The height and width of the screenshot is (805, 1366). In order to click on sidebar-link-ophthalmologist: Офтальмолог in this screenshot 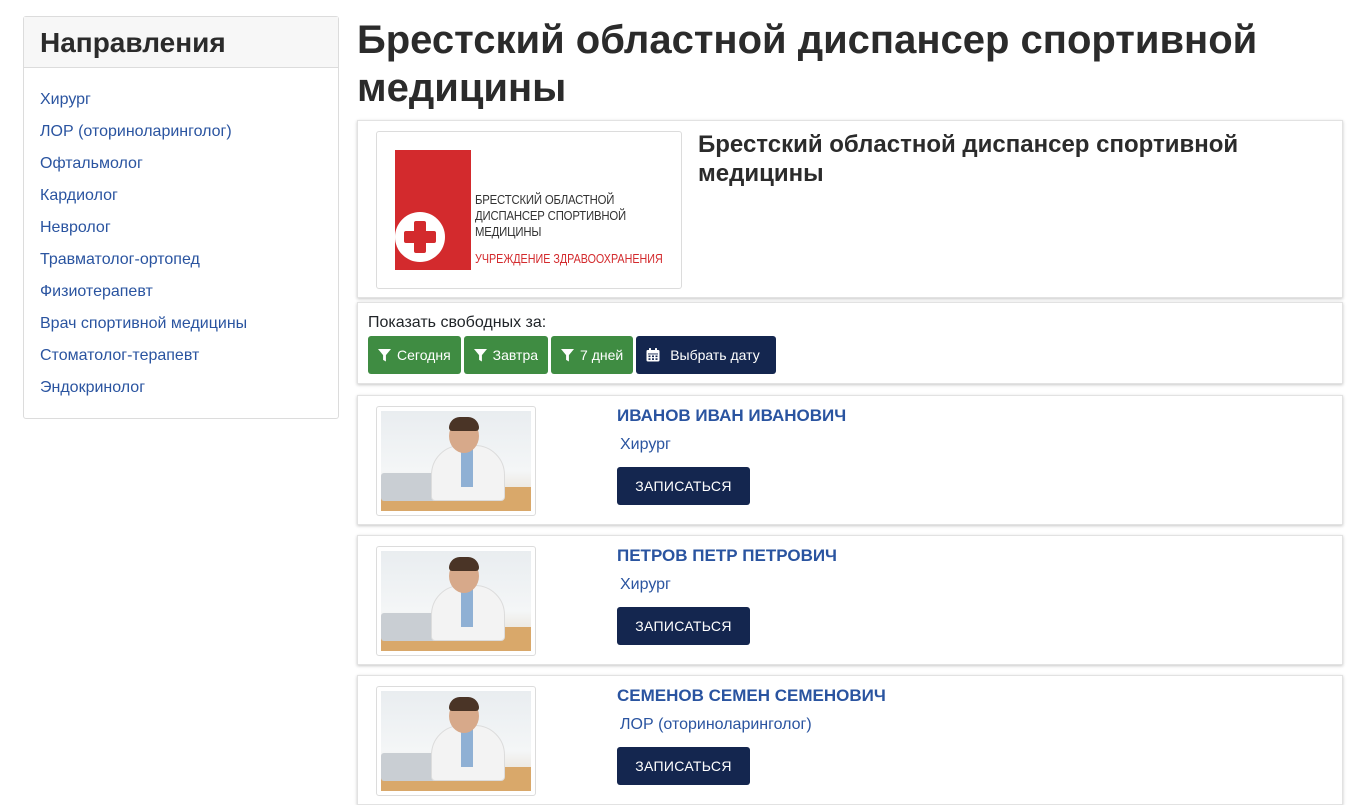, I will do `click(91, 163)`.